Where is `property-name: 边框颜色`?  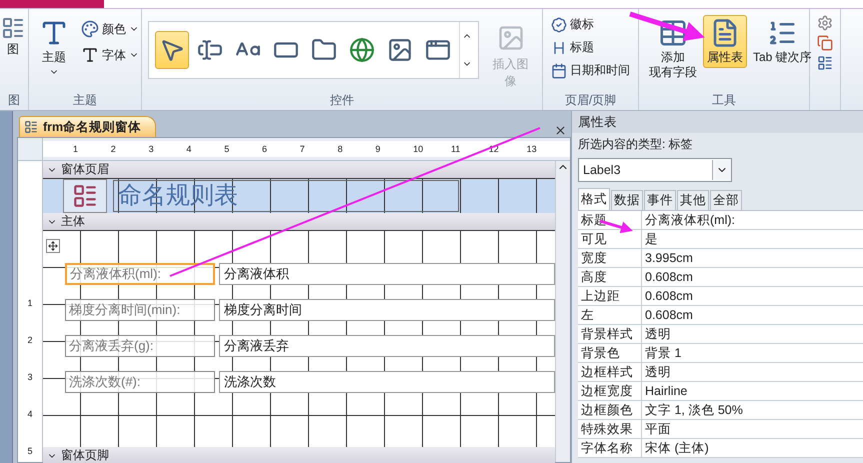 property-name: 边框颜色 is located at coordinates (610, 410).